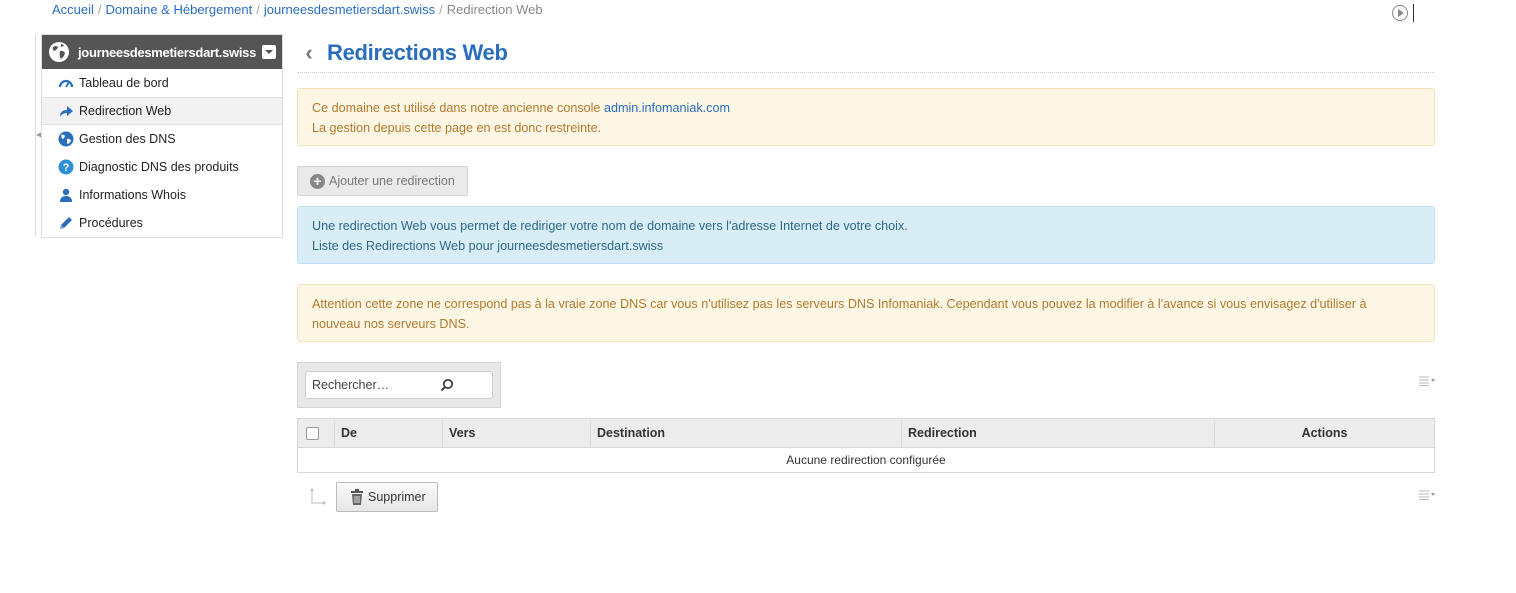  What do you see at coordinates (397, 497) in the screenshot?
I see `delete-button-label: Supprimer` at bounding box center [397, 497].